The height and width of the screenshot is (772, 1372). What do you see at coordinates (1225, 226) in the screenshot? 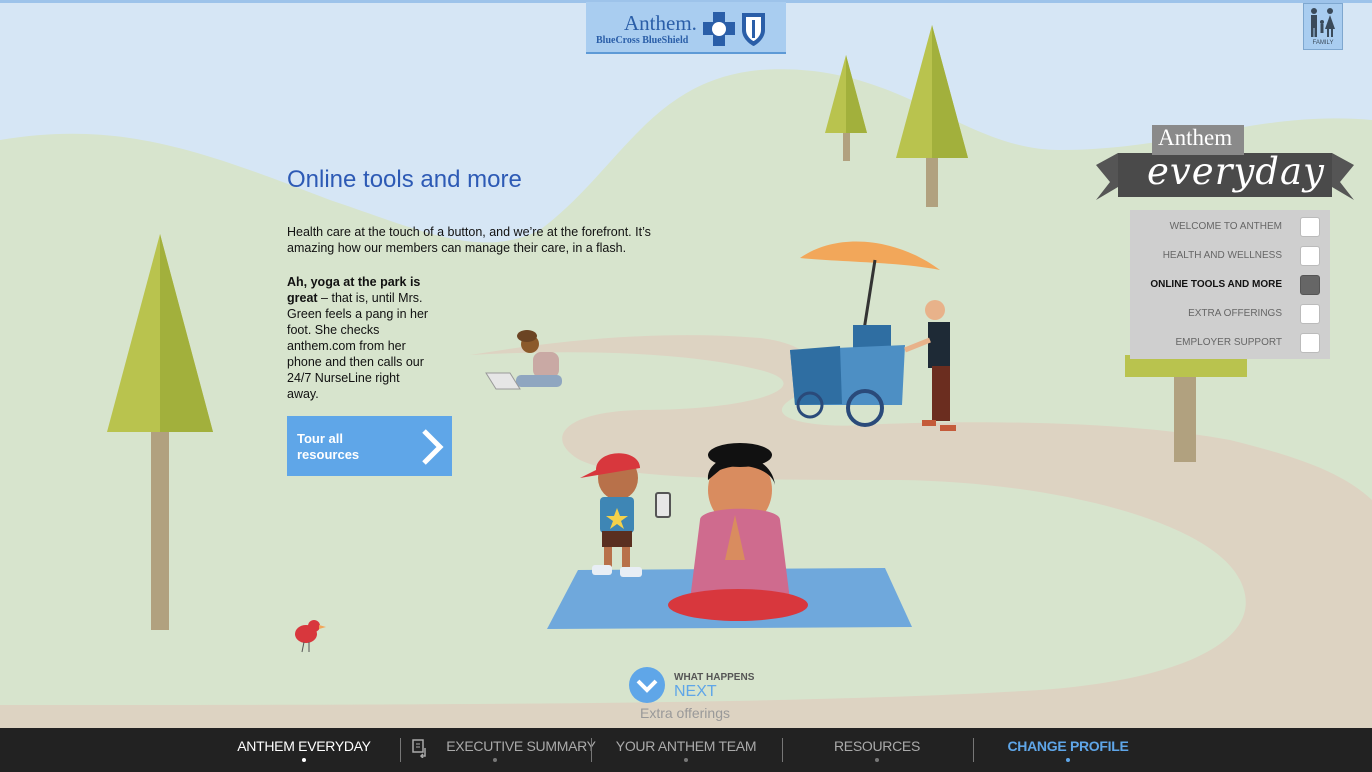
I see `menu-item-label: WELCOME TO ANTHEM` at bounding box center [1225, 226].